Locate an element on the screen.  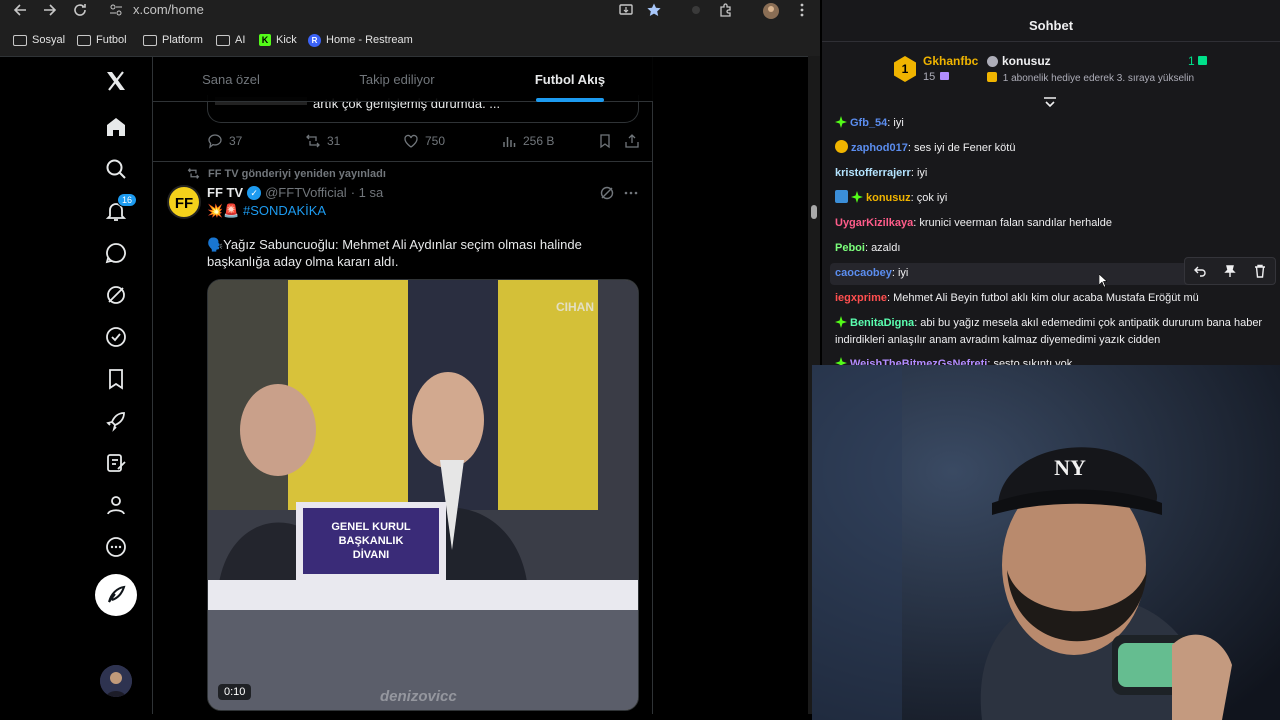
tab-sana-ozel: Sana özel is located at coordinates (231, 79).